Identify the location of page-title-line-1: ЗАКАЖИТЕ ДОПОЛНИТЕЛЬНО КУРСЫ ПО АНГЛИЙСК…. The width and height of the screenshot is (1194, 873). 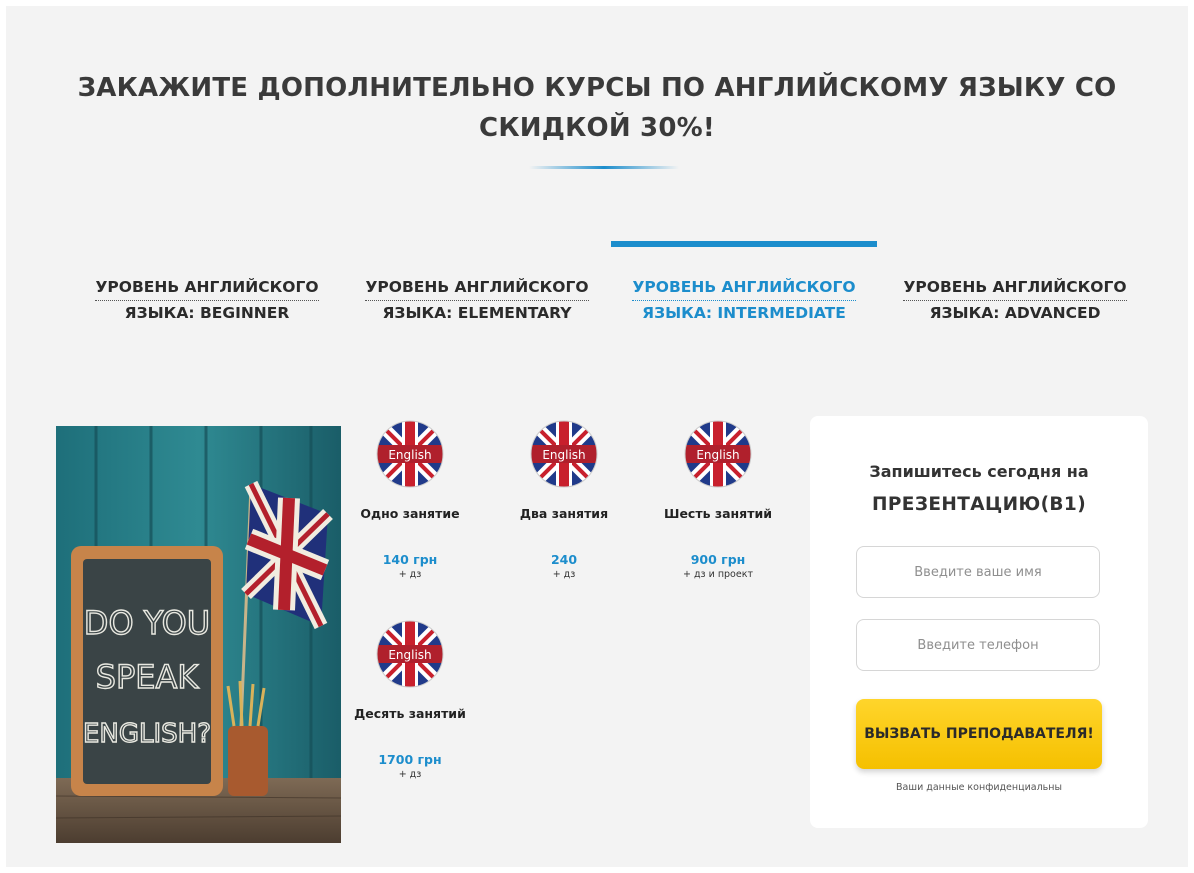
(597, 88).